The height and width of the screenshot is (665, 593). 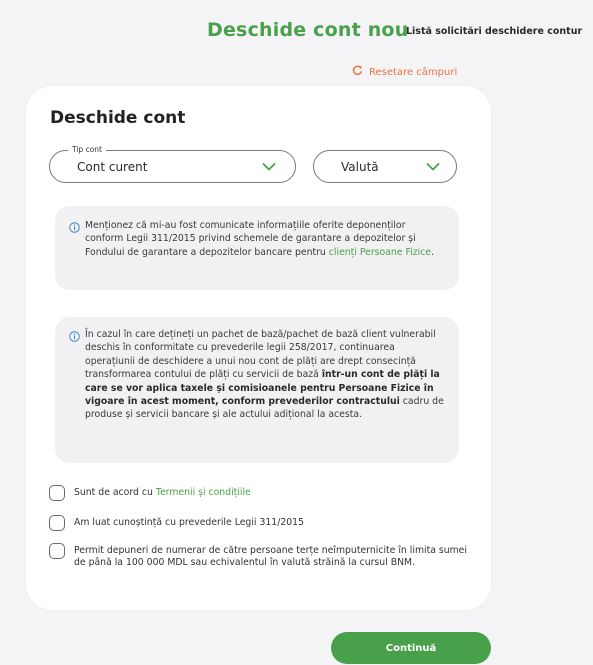 What do you see at coordinates (411, 648) in the screenshot?
I see `continue-button: Continuă` at bounding box center [411, 648].